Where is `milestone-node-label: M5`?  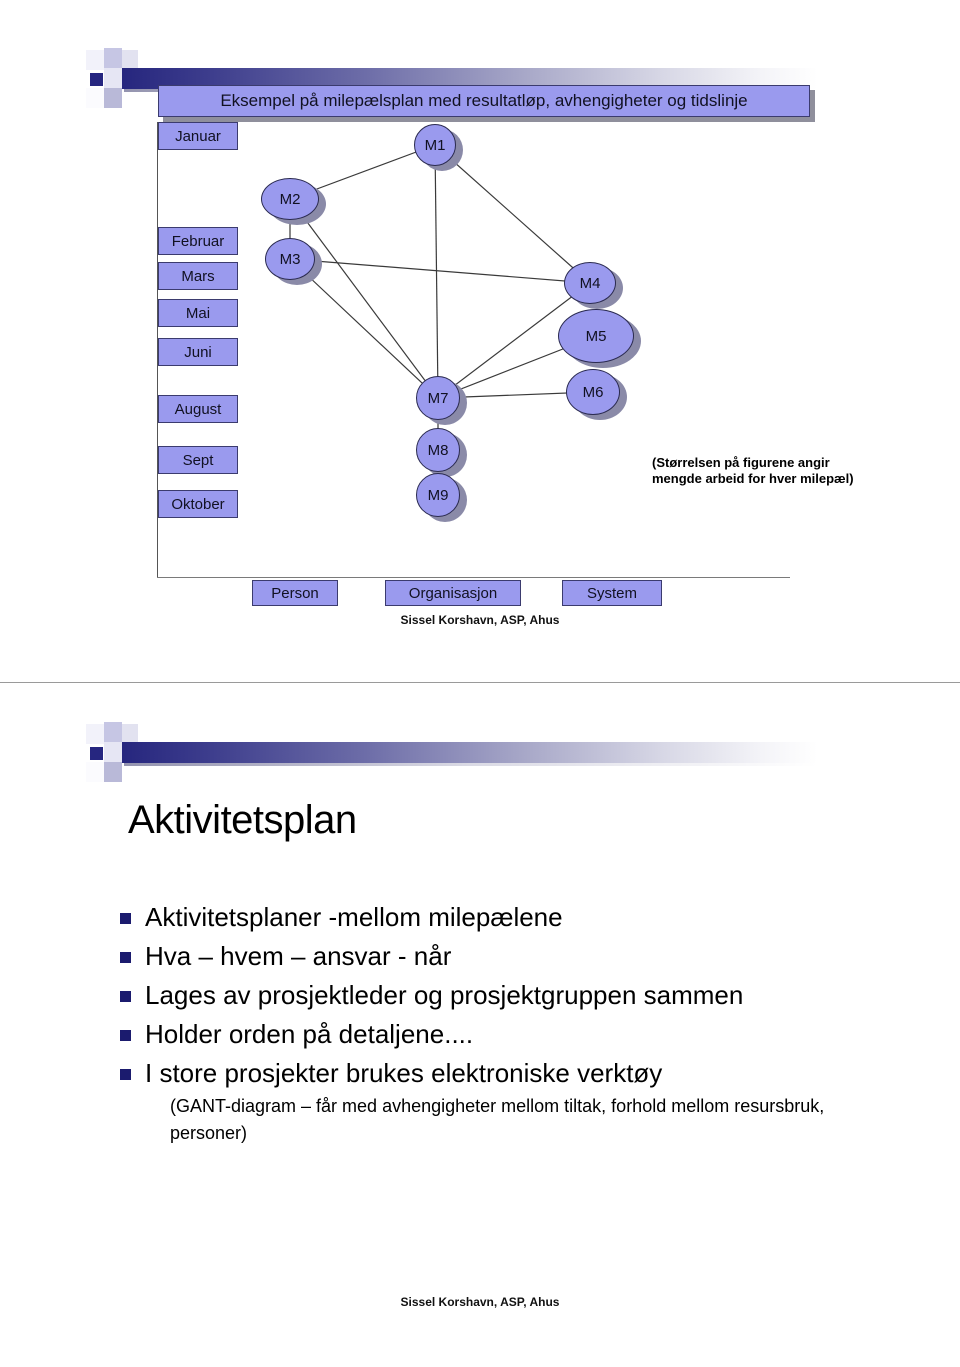 milestone-node-label: M5 is located at coordinates (596, 336).